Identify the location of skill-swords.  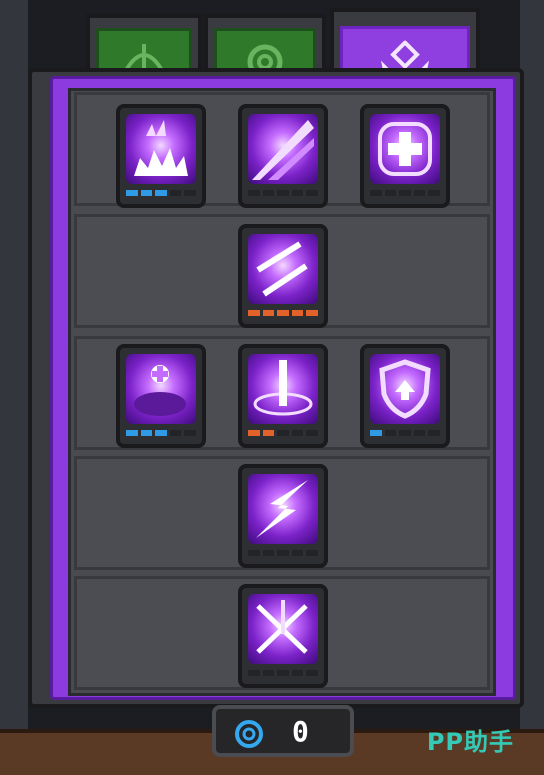
(283, 276).